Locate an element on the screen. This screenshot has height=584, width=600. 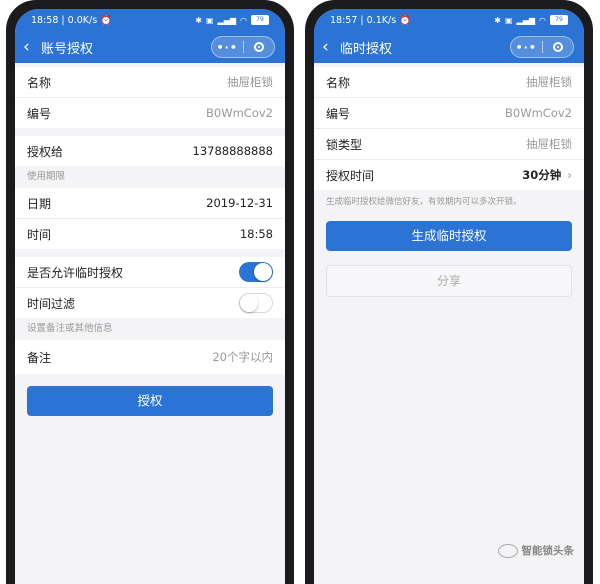
status-info: 18:58 | 0.0K/s ⏰ is located at coordinates (72, 20).